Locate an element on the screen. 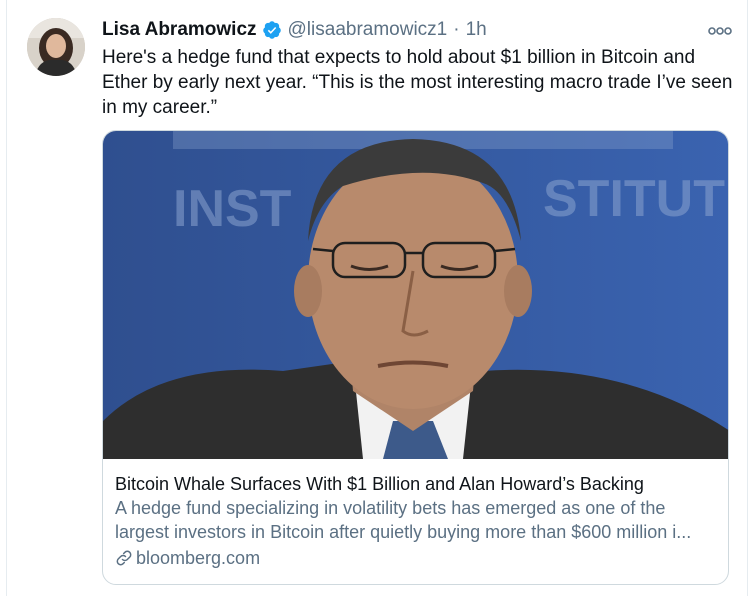  svg-text: INST is located at coordinates (232, 209).